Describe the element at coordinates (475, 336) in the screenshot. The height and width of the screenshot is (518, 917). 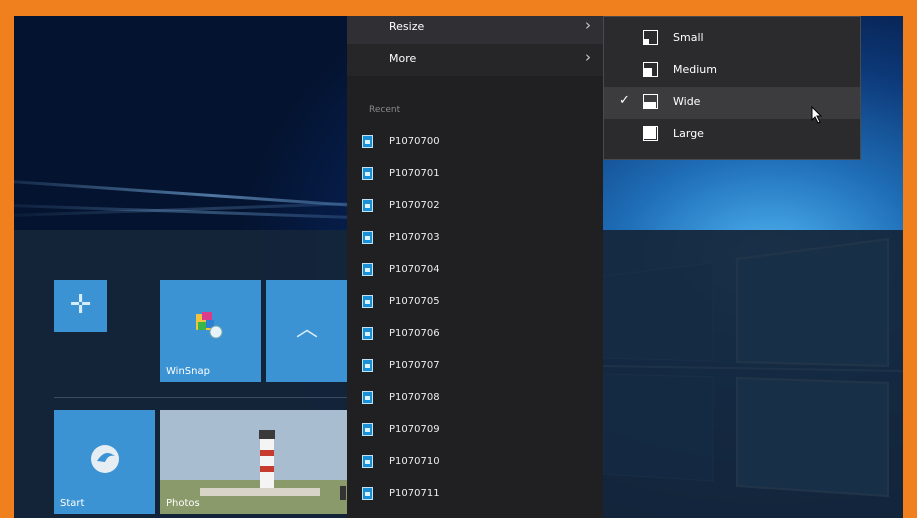
I see `recent-item: P1070706` at that location.